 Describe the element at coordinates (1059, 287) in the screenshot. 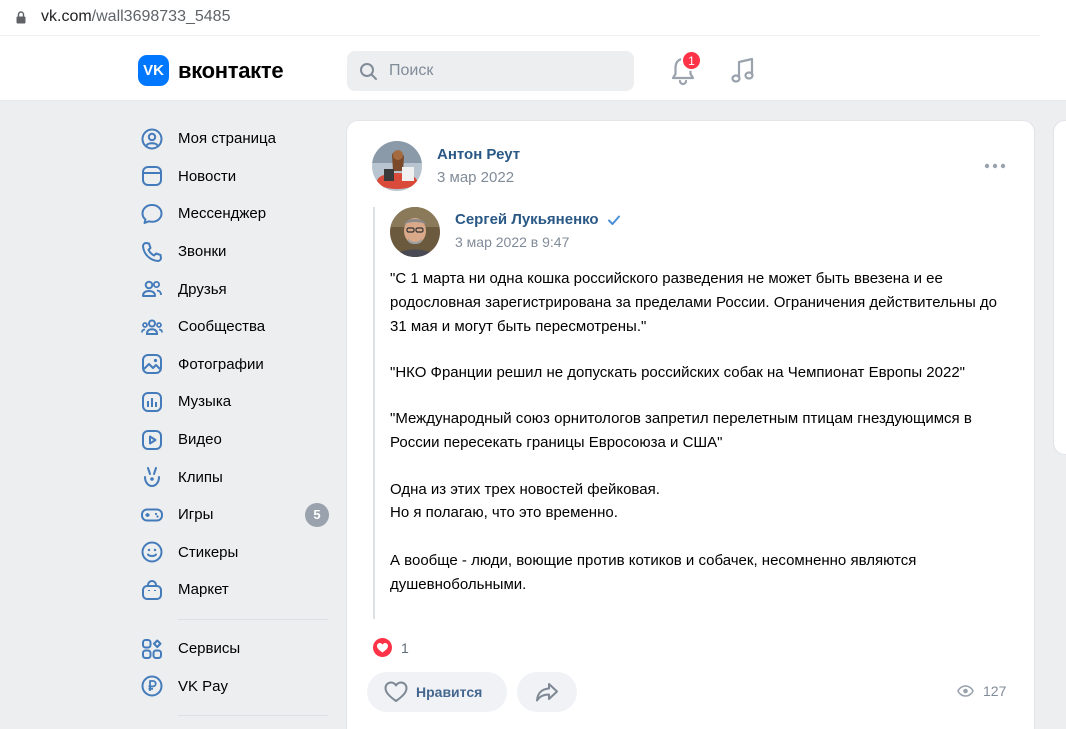

I see `right-column-card` at that location.